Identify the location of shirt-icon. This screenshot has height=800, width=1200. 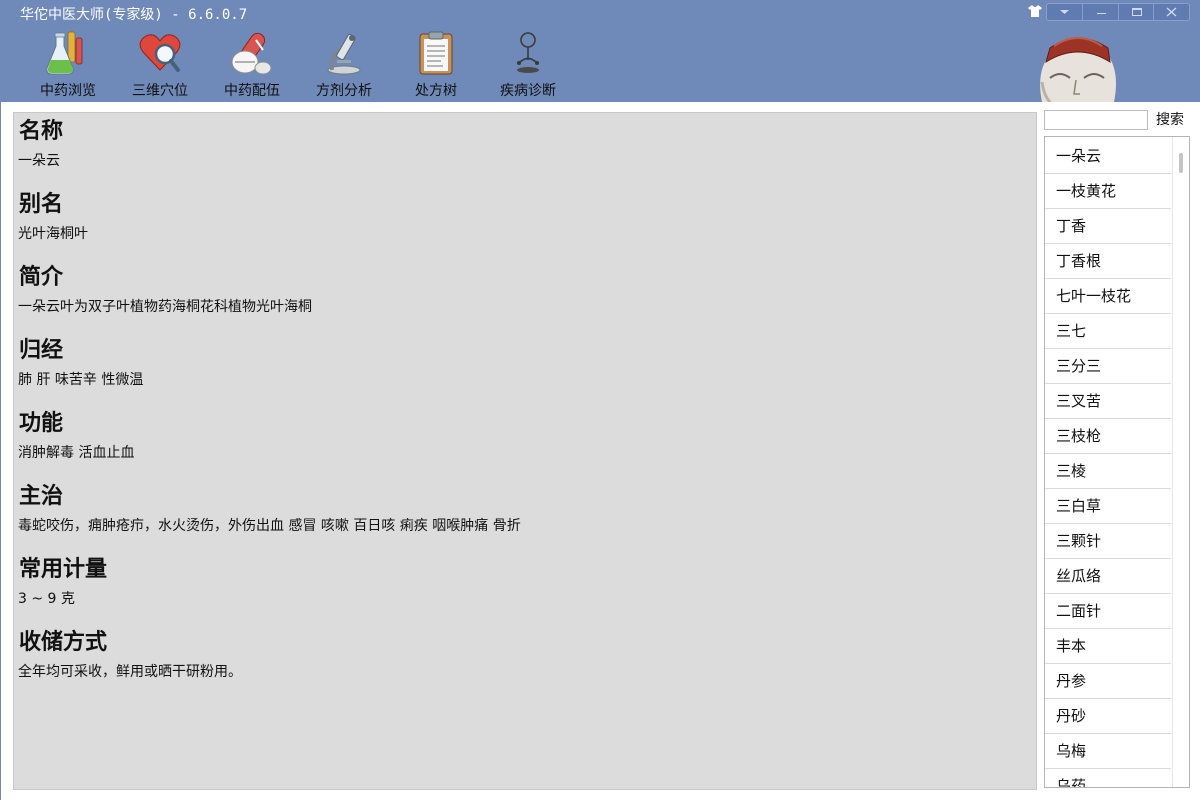
(1035, 11).